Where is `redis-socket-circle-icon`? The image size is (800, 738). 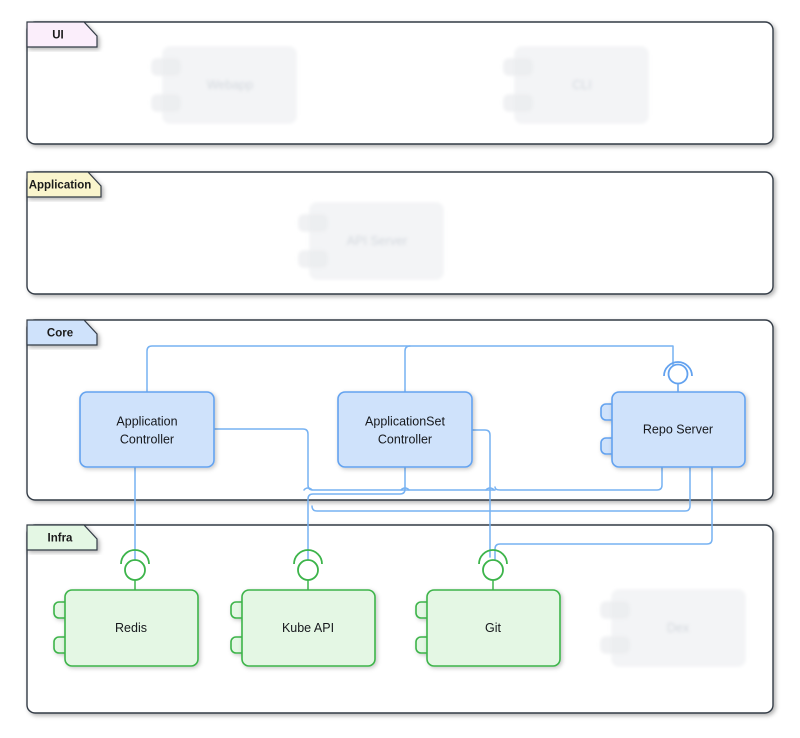 redis-socket-circle-icon is located at coordinates (135, 570).